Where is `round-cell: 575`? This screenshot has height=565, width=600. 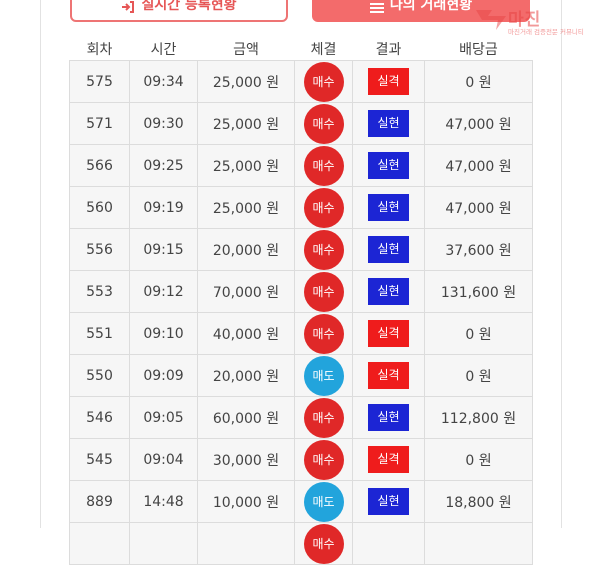 round-cell: 575 is located at coordinates (99, 81).